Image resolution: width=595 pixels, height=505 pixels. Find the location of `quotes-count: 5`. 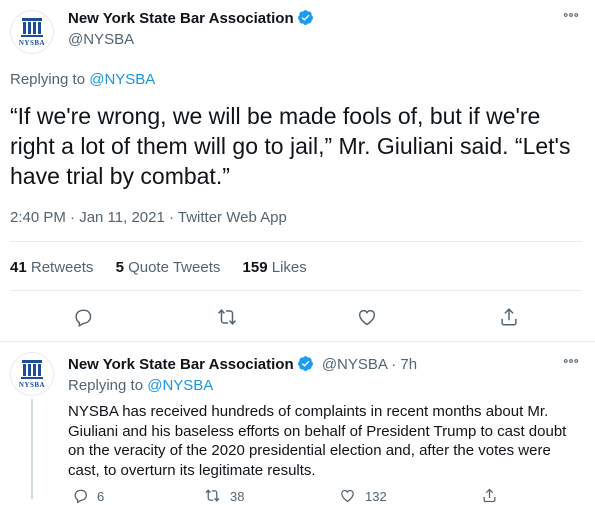

quotes-count: 5 is located at coordinates (119, 267).